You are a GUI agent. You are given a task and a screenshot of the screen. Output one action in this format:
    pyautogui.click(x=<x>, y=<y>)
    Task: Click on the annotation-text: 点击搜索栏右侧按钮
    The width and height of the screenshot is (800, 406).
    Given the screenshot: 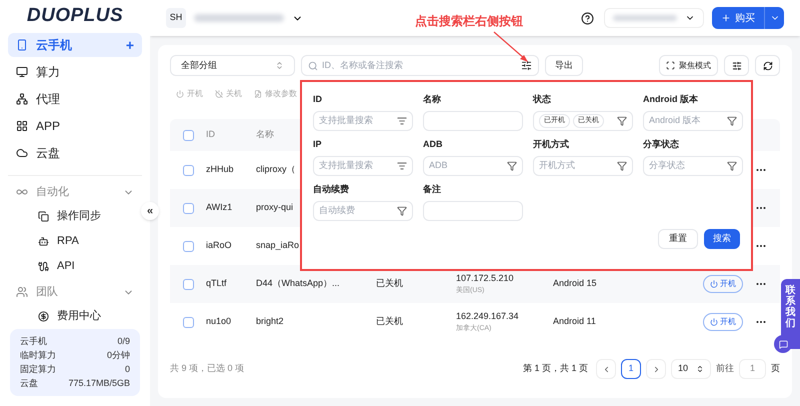 What is the action you would take?
    pyautogui.click(x=469, y=21)
    